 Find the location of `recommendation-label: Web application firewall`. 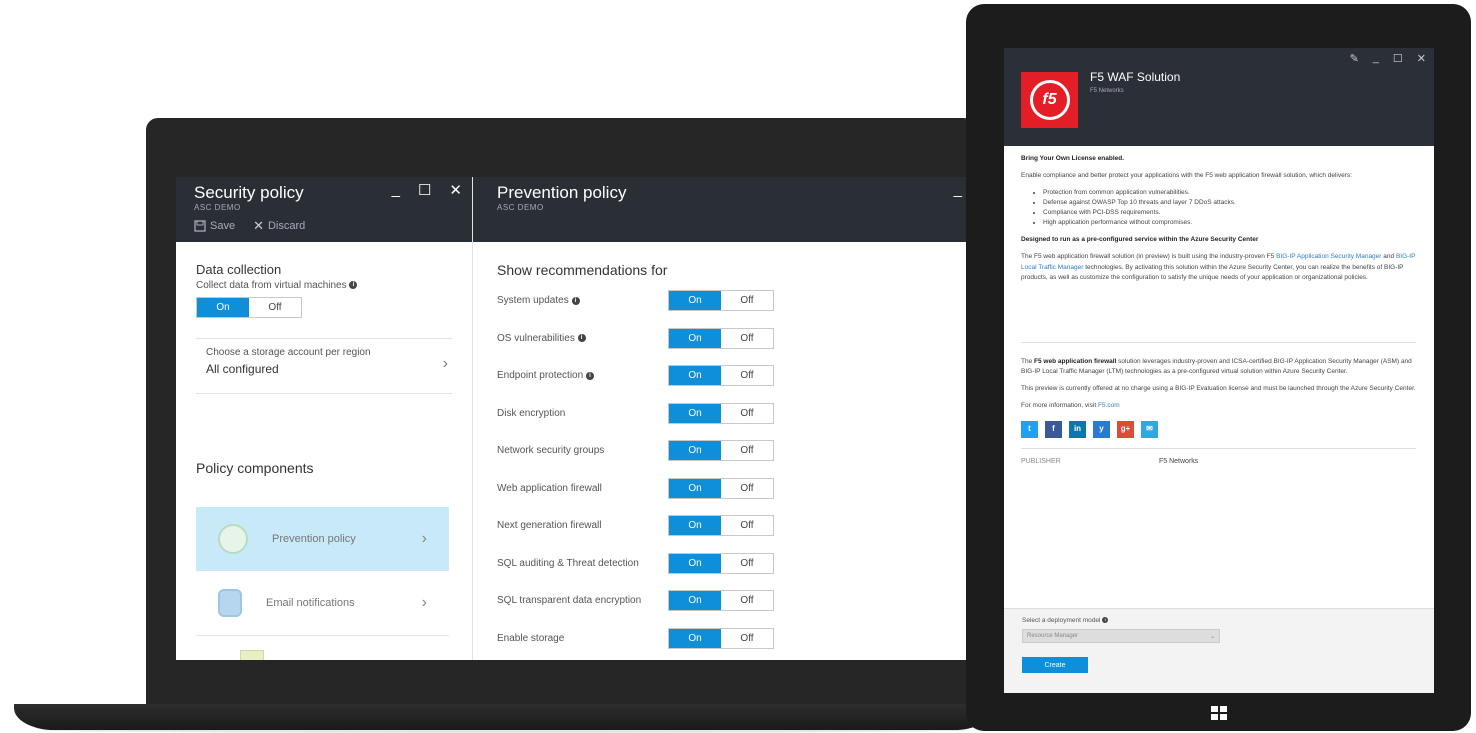

recommendation-label: Web application firewall is located at coordinates (582, 488).